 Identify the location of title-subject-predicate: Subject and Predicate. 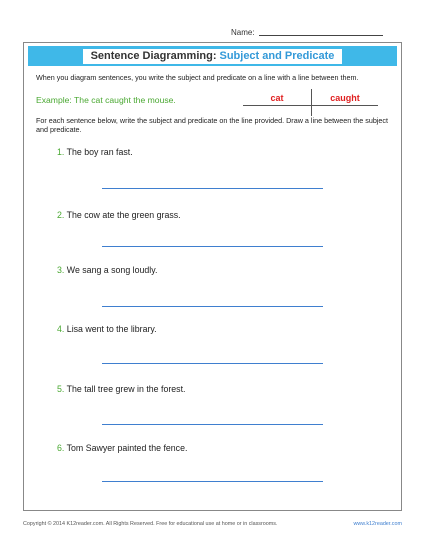
(277, 56).